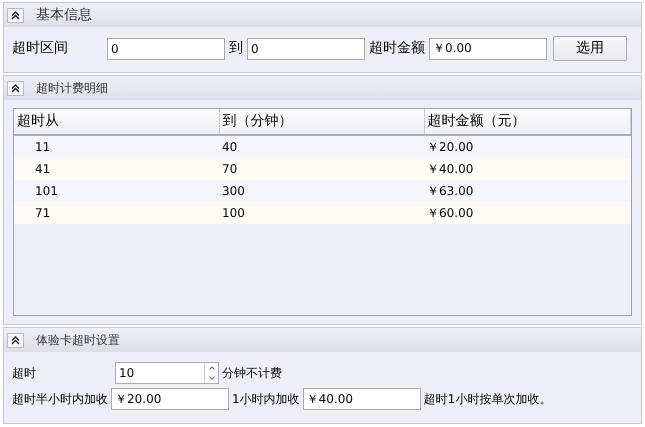 The width and height of the screenshot is (645, 427). I want to click on note-text: 超时1小时按单次加收。, so click(488, 399).